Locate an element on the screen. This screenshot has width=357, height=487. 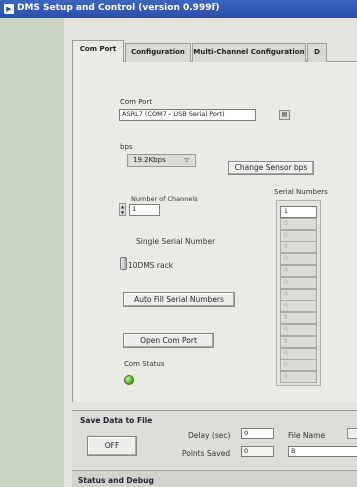
status-debug-title: Status and Debug is located at coordinates (116, 480).